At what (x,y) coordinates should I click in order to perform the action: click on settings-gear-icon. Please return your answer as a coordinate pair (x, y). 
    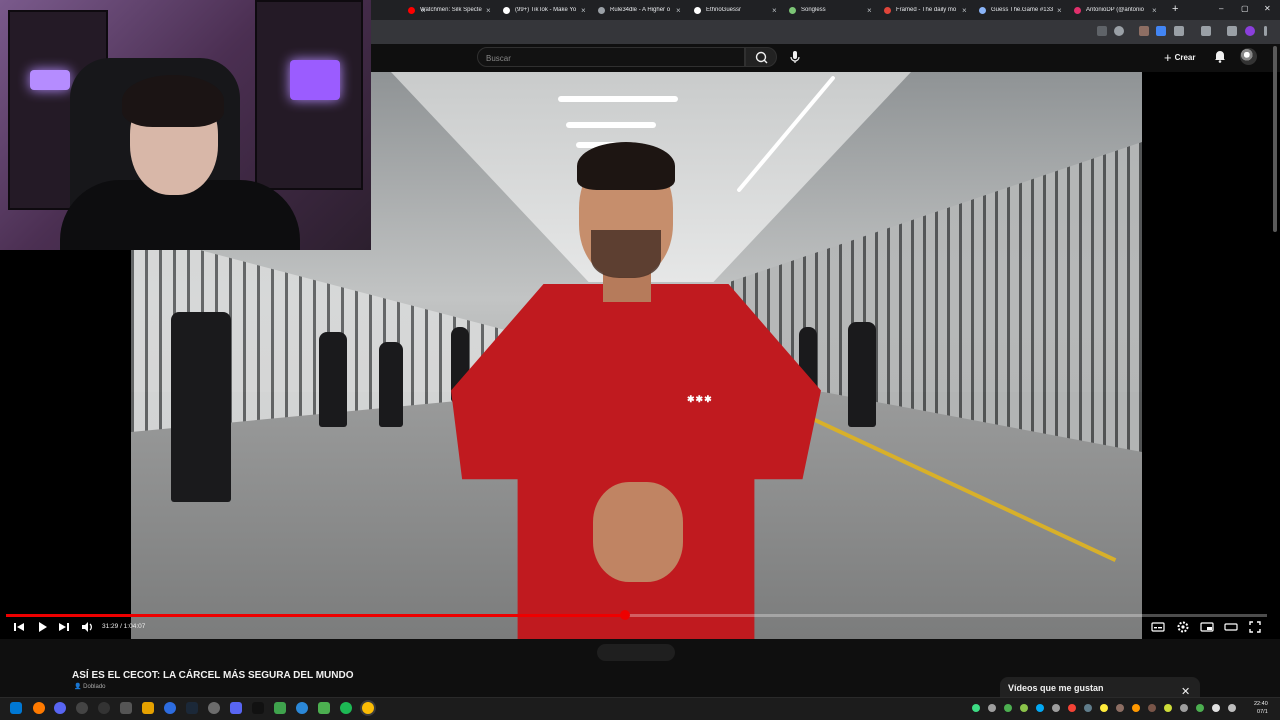
    Looking at the image, I should click on (1183, 627).